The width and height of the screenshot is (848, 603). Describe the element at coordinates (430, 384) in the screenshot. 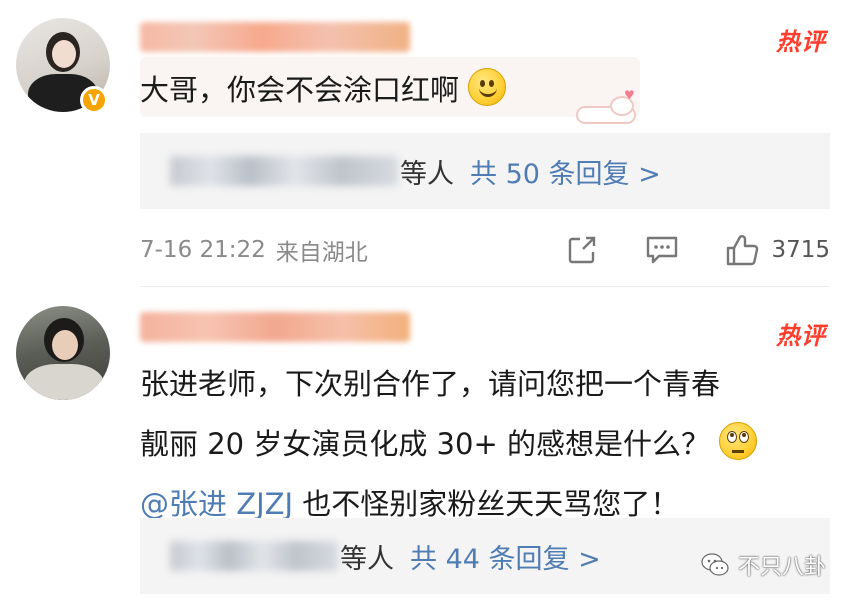

I see `comment-text-line: 张进老师，下次别合作了，请问您把一个青春` at that location.